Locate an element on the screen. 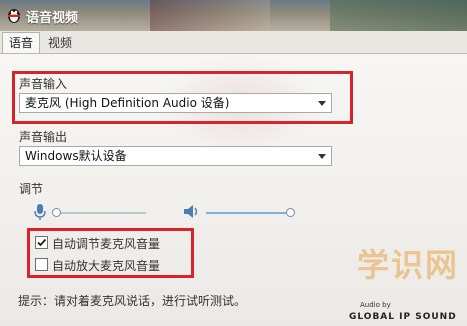 The image size is (467, 326). output-device-select: Windows默认设备 is located at coordinates (175, 156).